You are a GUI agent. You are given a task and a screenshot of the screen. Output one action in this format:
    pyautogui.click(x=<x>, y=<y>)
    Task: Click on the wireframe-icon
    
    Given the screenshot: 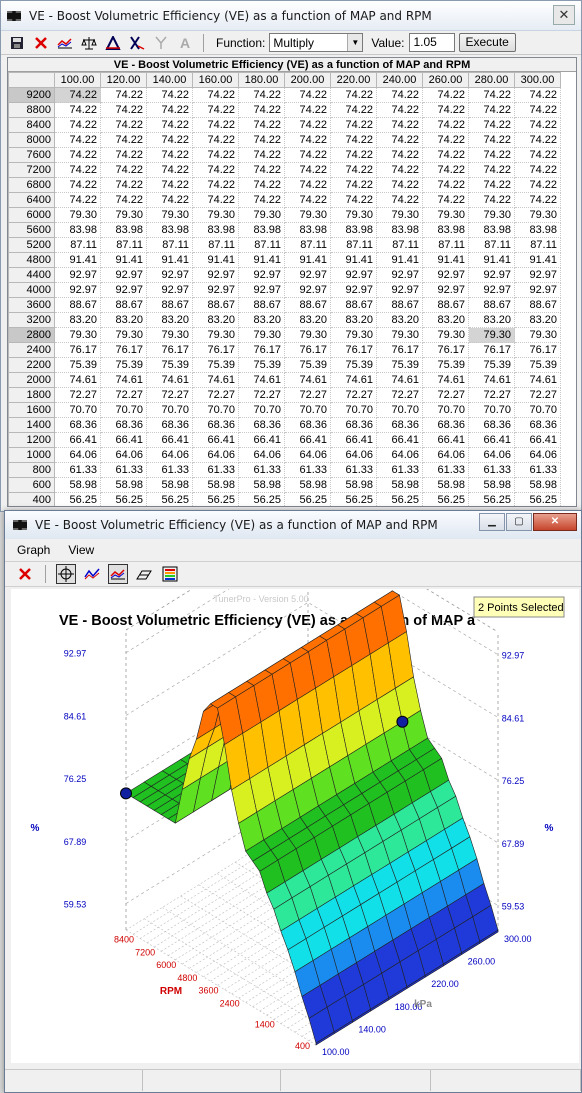 What is the action you would take?
    pyautogui.click(x=144, y=574)
    